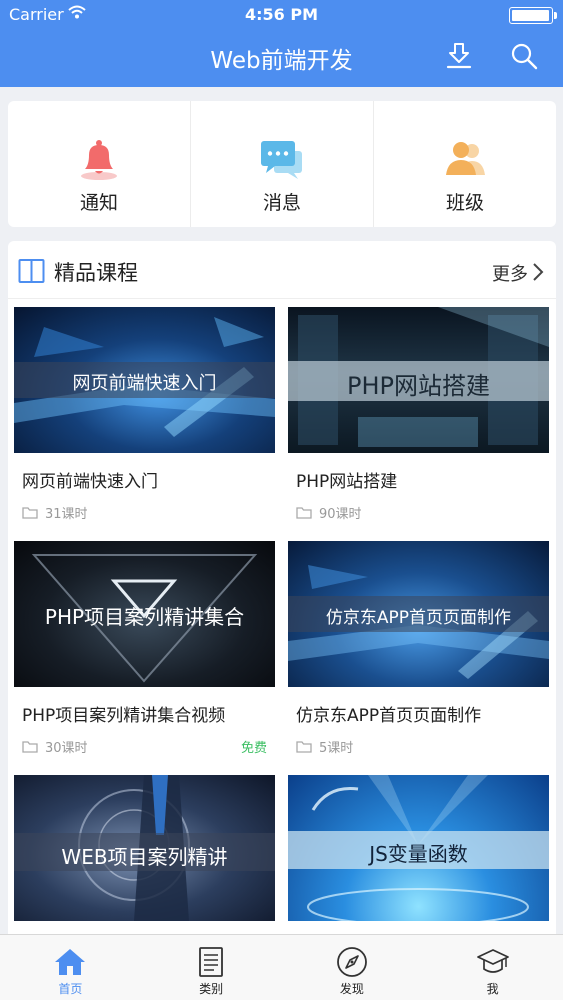 Image resolution: width=563 pixels, height=1000 pixels. Describe the element at coordinates (510, 273) in the screenshot. I see `more-link: 更多` at that location.